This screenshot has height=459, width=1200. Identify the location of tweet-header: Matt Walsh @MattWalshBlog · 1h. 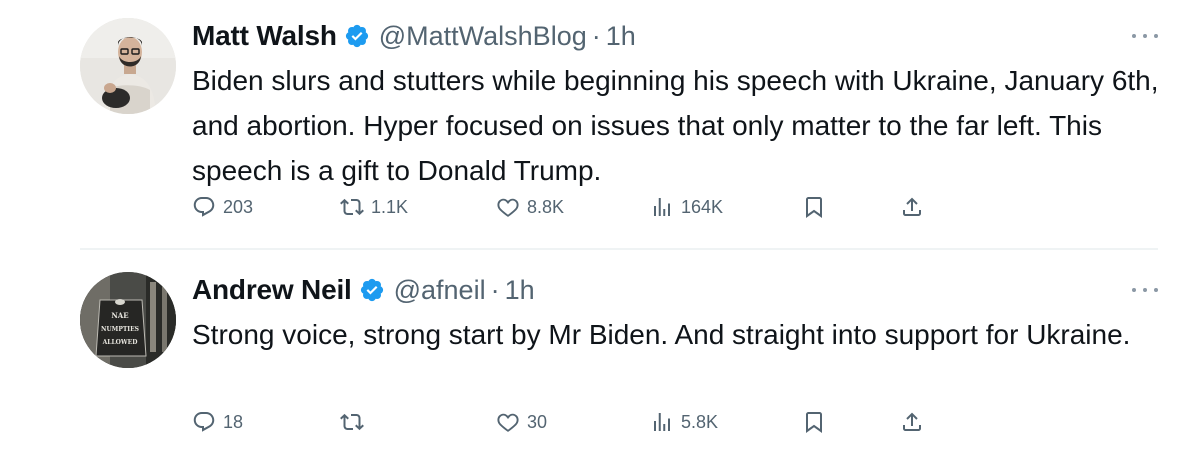
(414, 36).